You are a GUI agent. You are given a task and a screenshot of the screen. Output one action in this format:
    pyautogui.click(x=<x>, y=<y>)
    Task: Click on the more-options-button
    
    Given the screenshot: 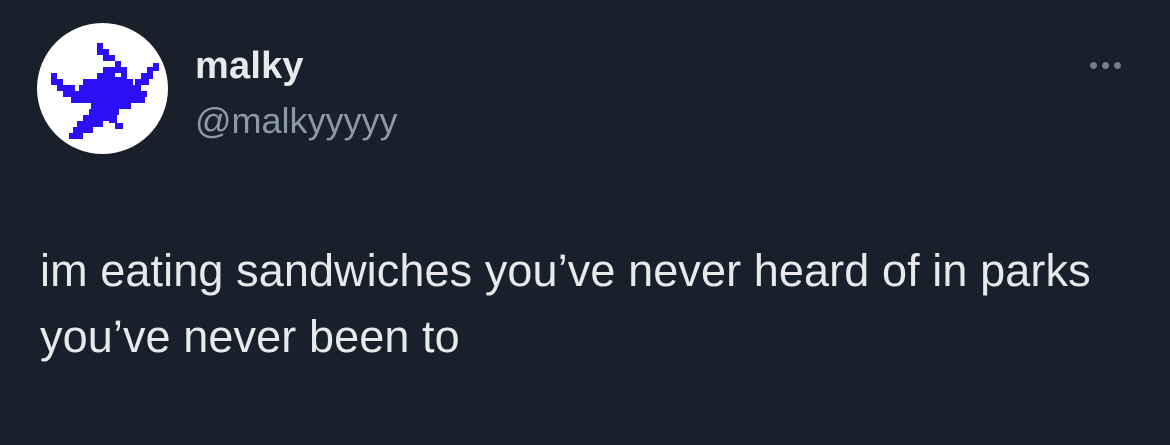 What is the action you would take?
    pyautogui.click(x=1105, y=65)
    